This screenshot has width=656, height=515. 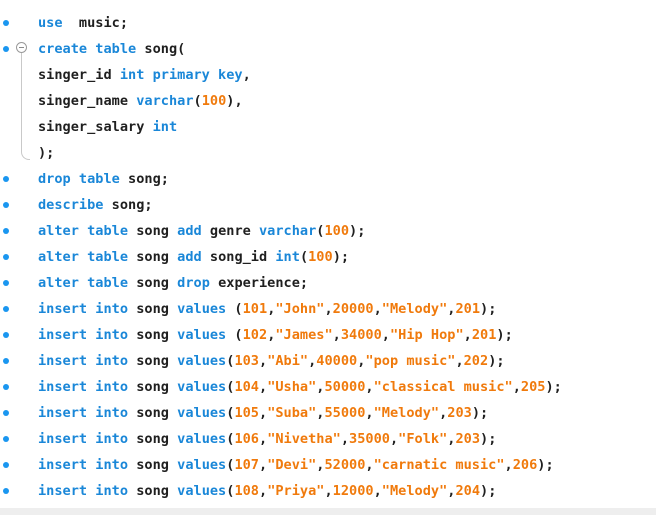 I want to click on code-line: describe song;, so click(x=328, y=205).